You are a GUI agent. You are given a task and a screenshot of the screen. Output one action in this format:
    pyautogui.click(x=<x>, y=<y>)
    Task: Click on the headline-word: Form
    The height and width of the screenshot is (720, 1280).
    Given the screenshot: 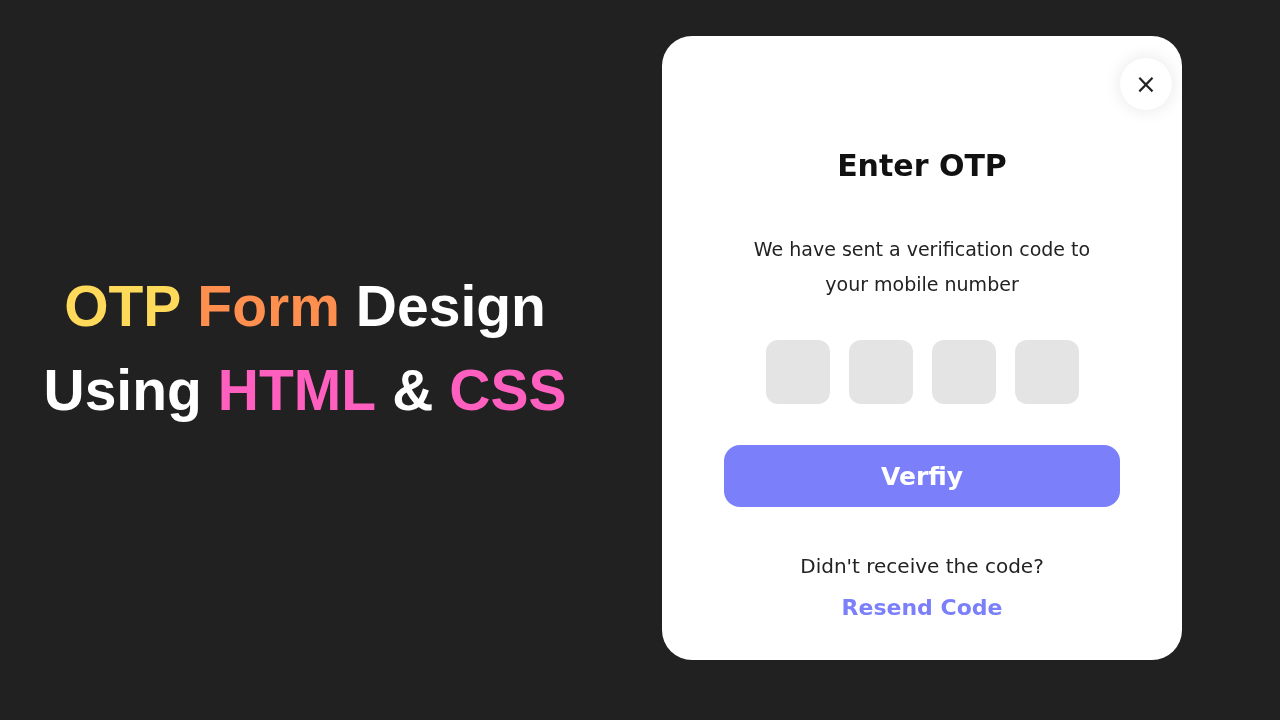 What is the action you would take?
    pyautogui.click(x=268, y=306)
    